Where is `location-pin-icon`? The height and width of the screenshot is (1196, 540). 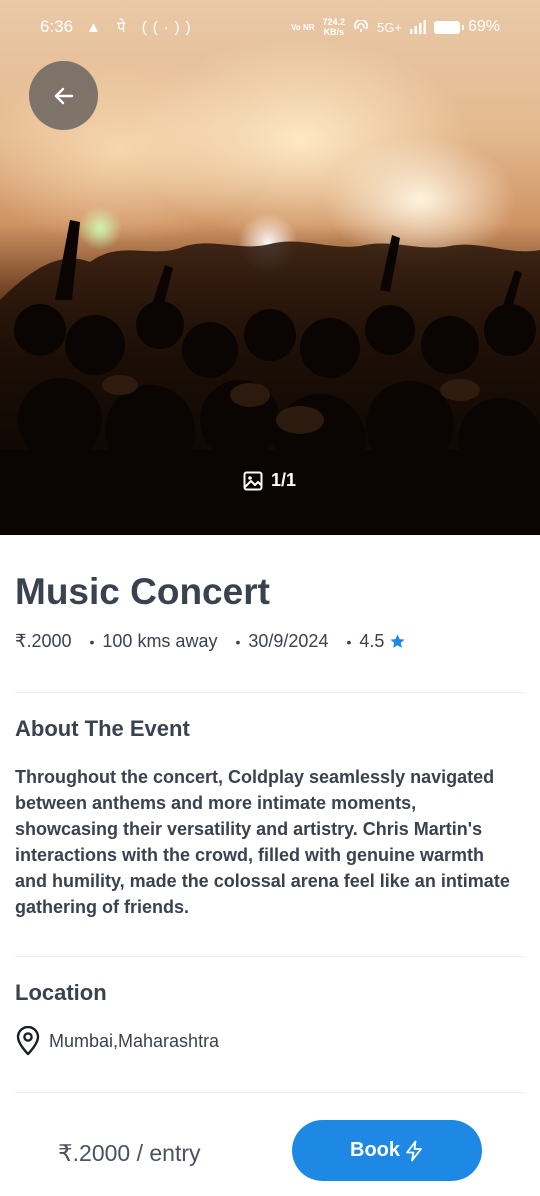
location-pin-icon is located at coordinates (28, 1041).